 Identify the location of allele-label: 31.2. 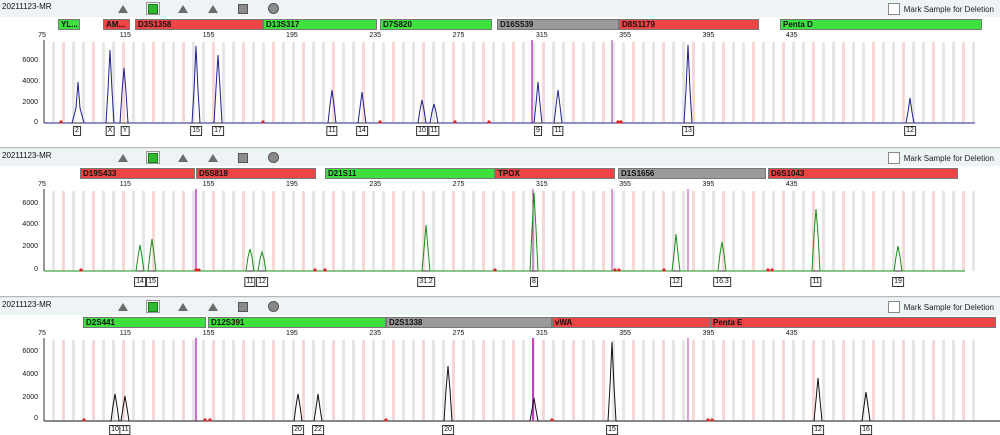
(426, 282).